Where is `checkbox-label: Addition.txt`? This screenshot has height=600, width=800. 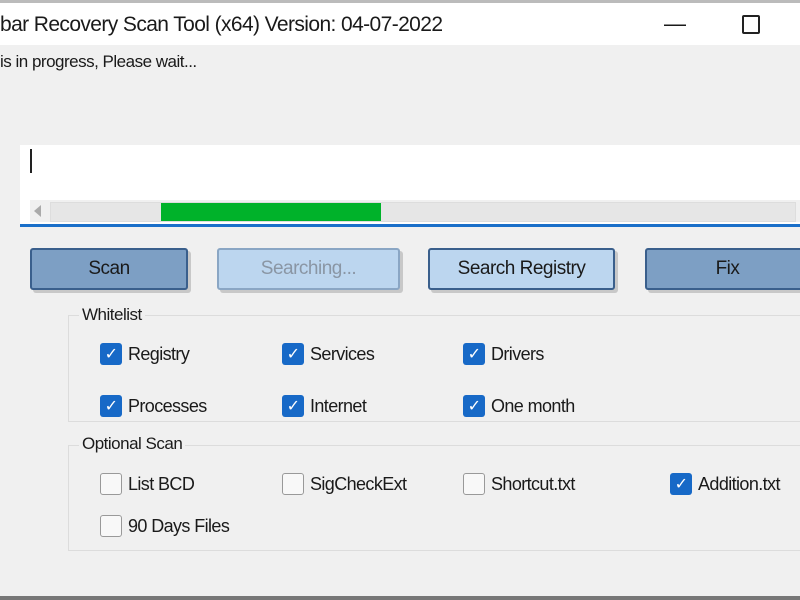
checkbox-label: Addition.txt is located at coordinates (739, 483).